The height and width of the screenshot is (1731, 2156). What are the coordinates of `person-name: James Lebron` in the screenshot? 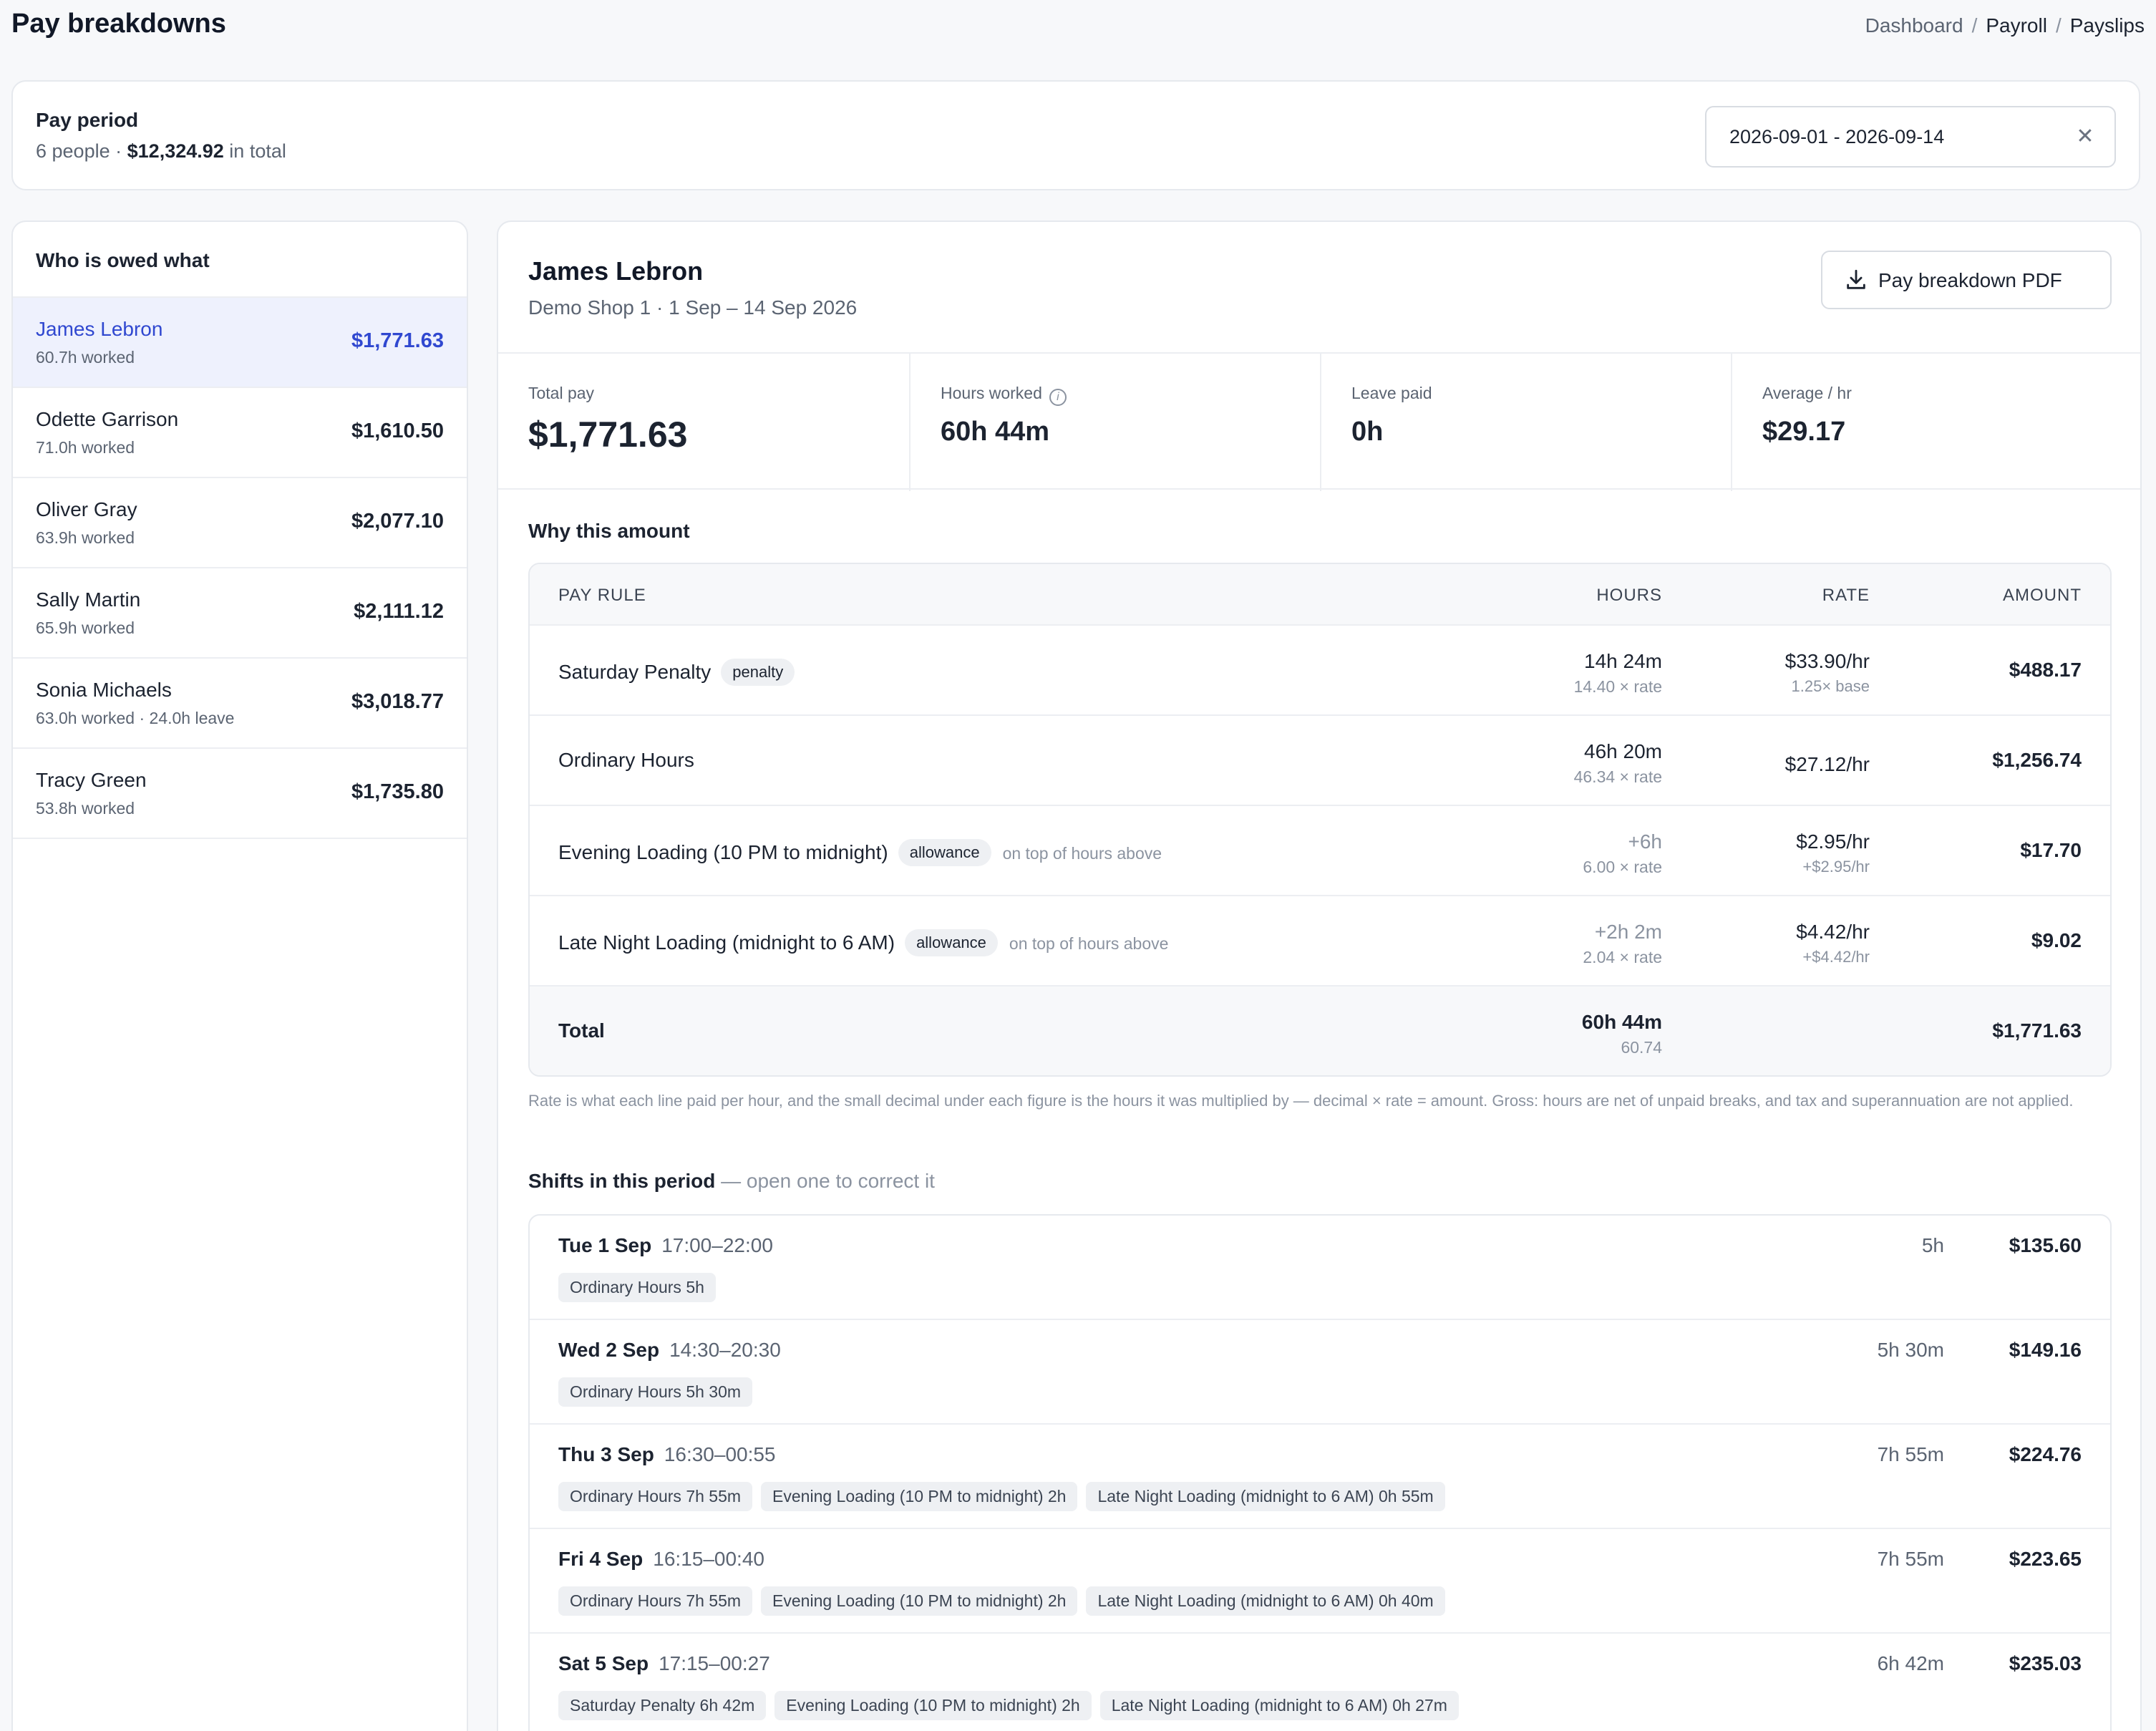 It's located at (99, 329).